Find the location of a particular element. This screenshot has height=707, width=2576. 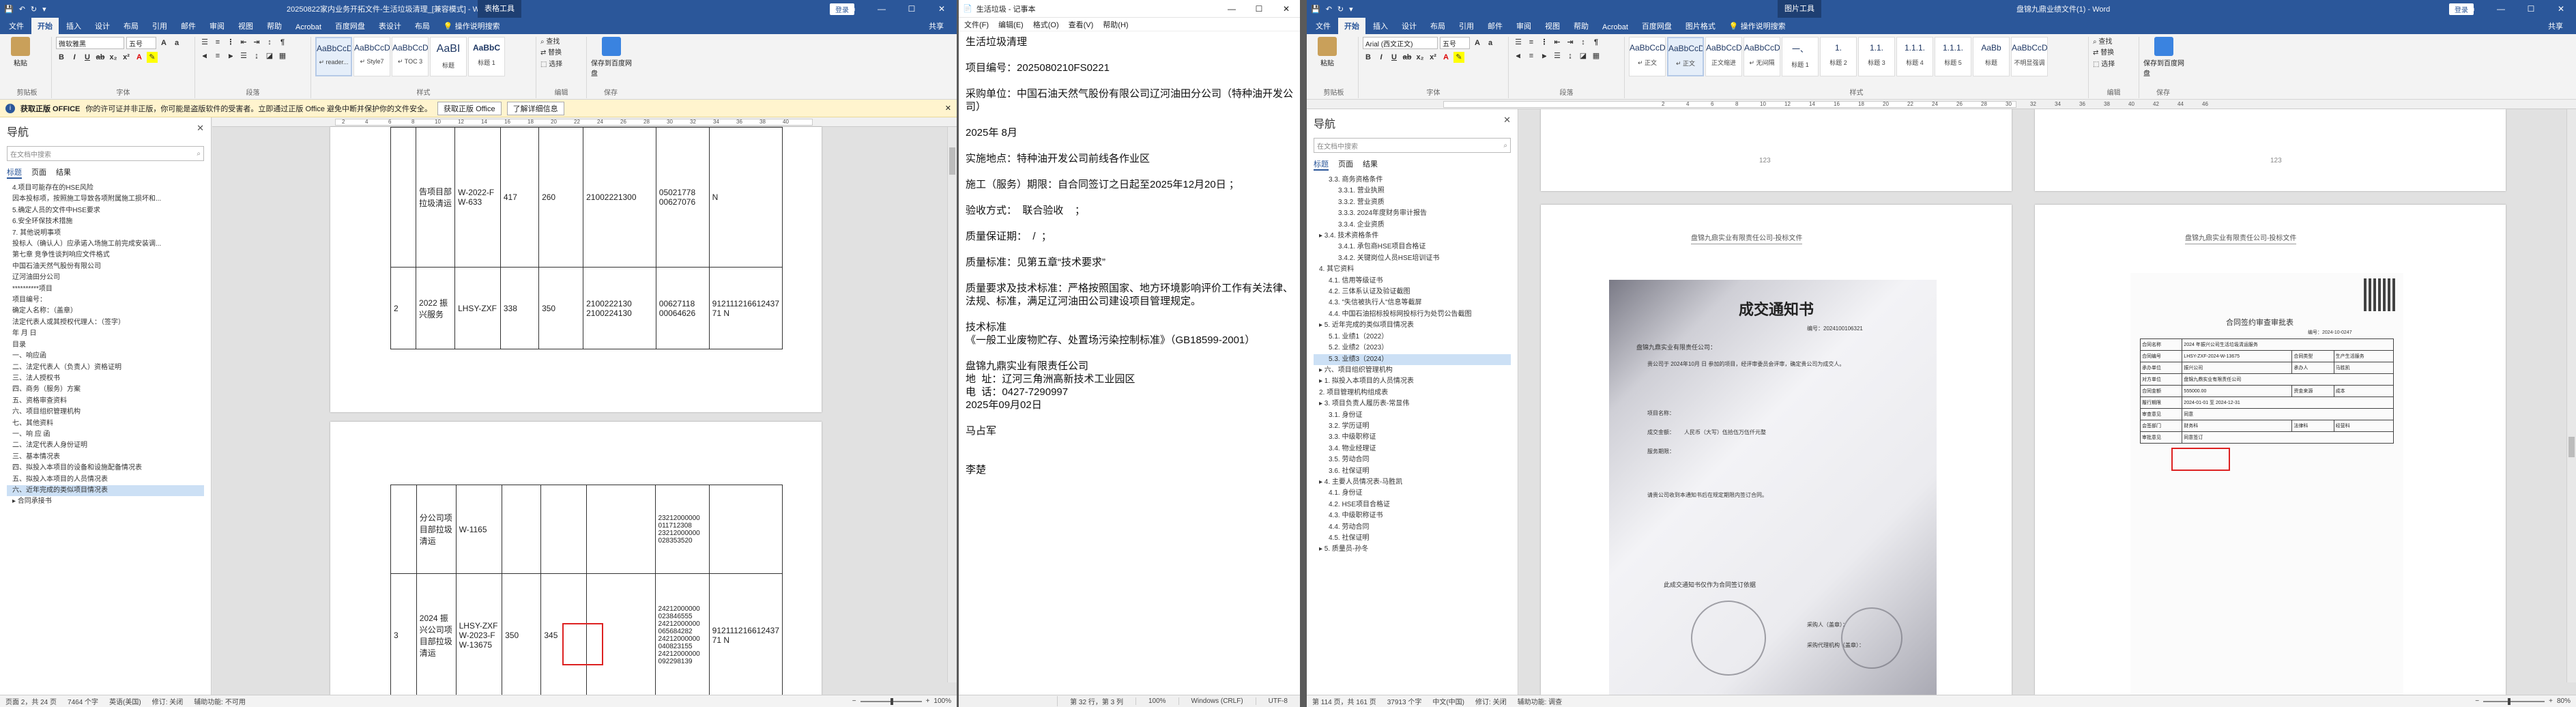

language: 英语(美国) is located at coordinates (125, 701).